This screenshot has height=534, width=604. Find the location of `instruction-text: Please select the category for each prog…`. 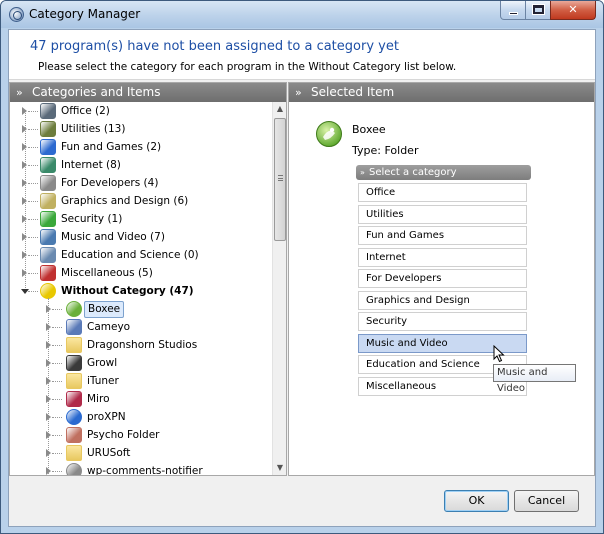

instruction-text: Please select the category for each prog… is located at coordinates (247, 67).